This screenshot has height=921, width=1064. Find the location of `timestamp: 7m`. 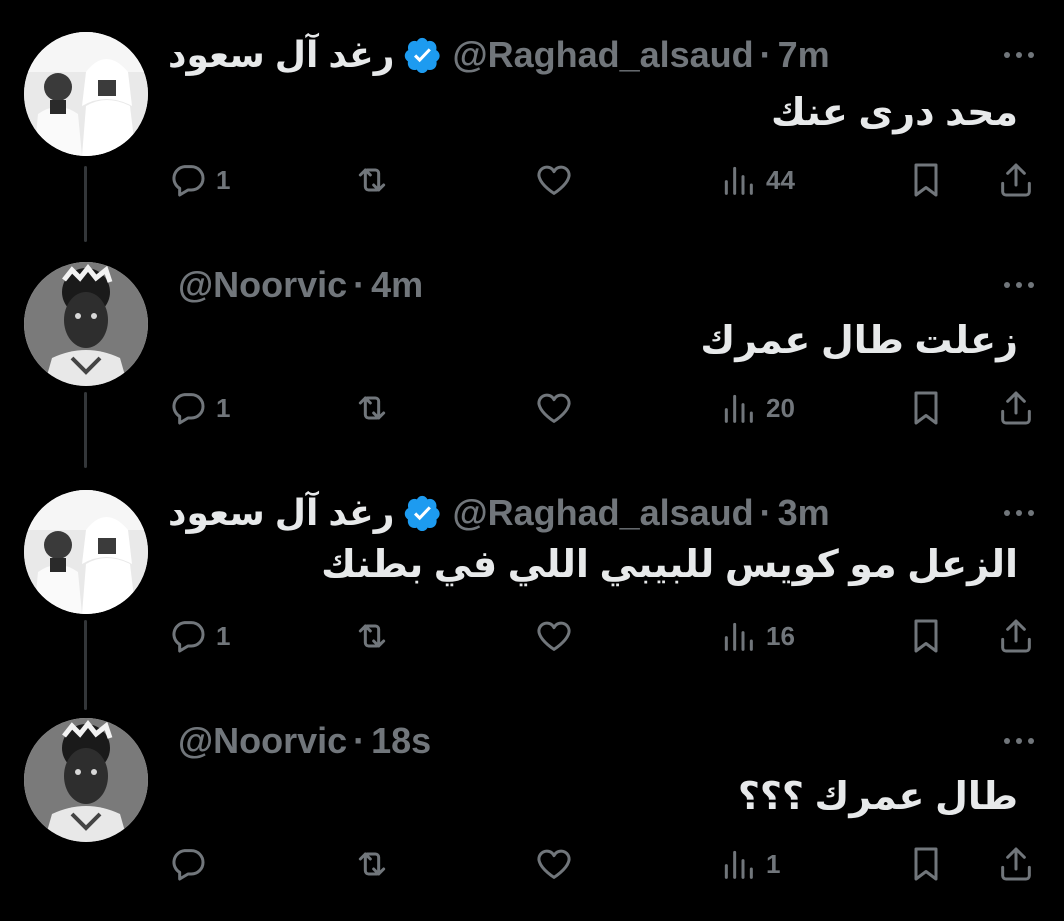

timestamp: 7m is located at coordinates (804, 55).